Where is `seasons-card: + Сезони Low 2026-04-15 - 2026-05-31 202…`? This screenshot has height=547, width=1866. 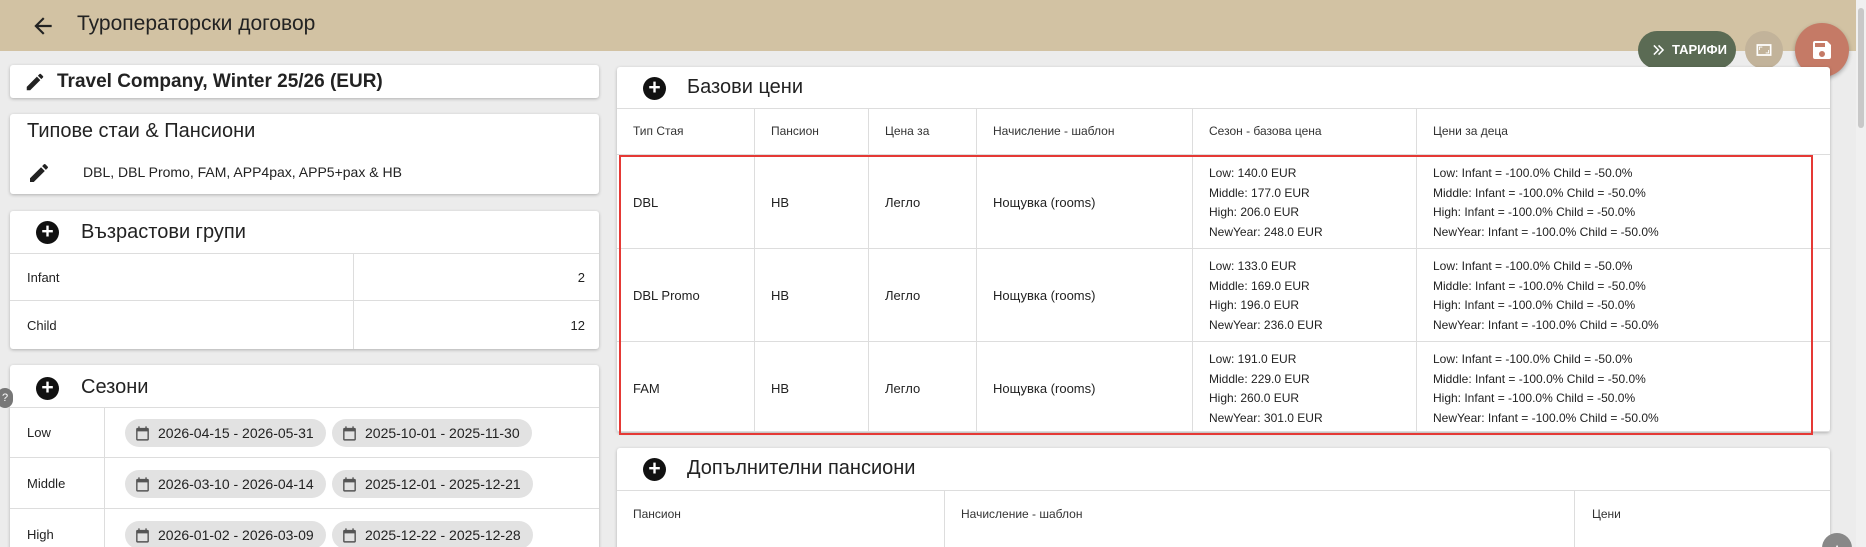 seasons-card: + Сезони Low 2026-04-15 - 2026-05-31 202… is located at coordinates (304, 456).